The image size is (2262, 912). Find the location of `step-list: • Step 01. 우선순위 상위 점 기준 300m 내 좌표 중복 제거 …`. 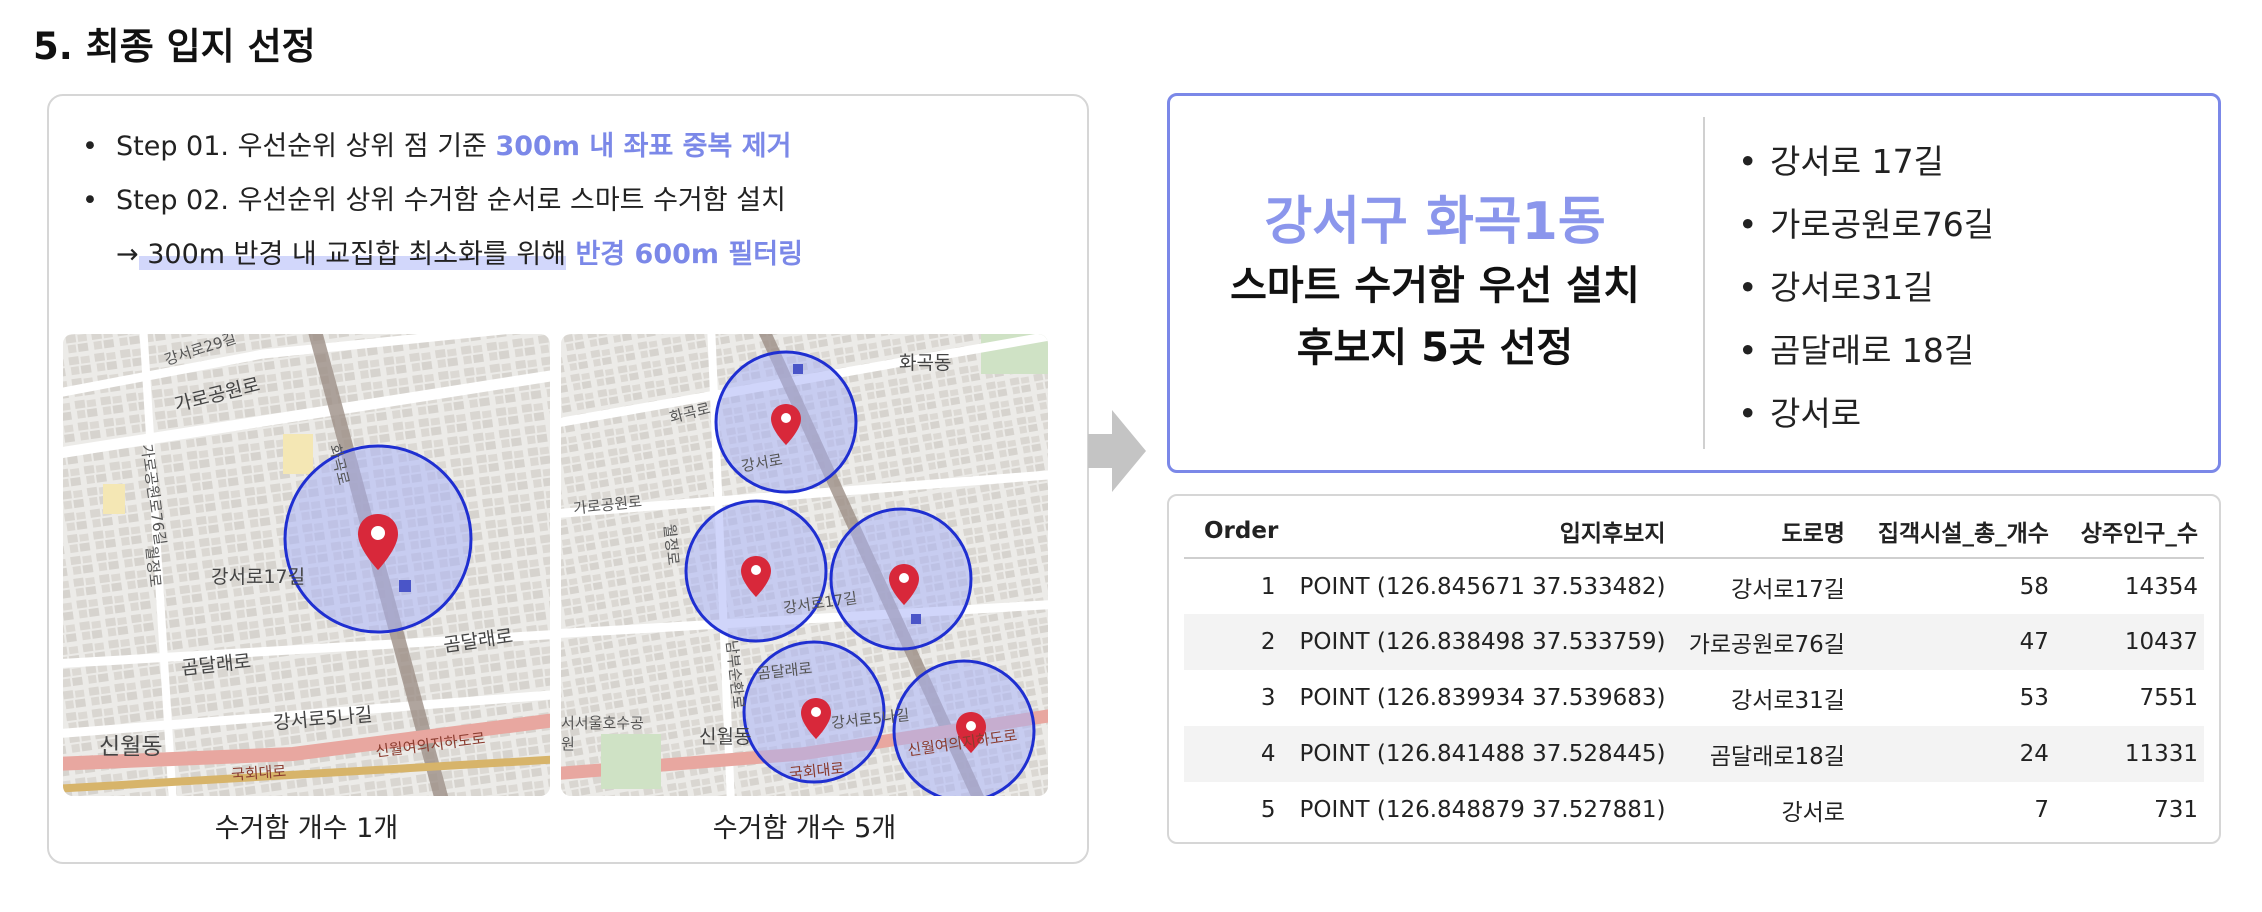

step-list: • Step 01. 우선순위 상위 점 기준 300m 내 좌표 중복 제거 … is located at coordinates (560, 201).